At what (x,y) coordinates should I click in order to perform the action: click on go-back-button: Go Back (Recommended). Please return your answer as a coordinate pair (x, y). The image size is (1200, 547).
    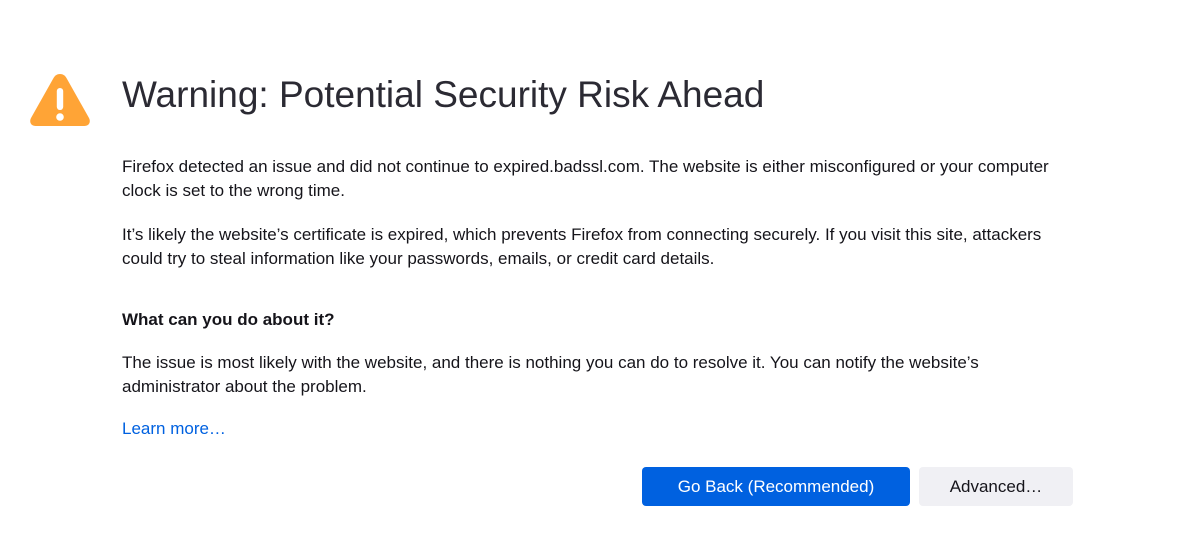
    Looking at the image, I should click on (776, 486).